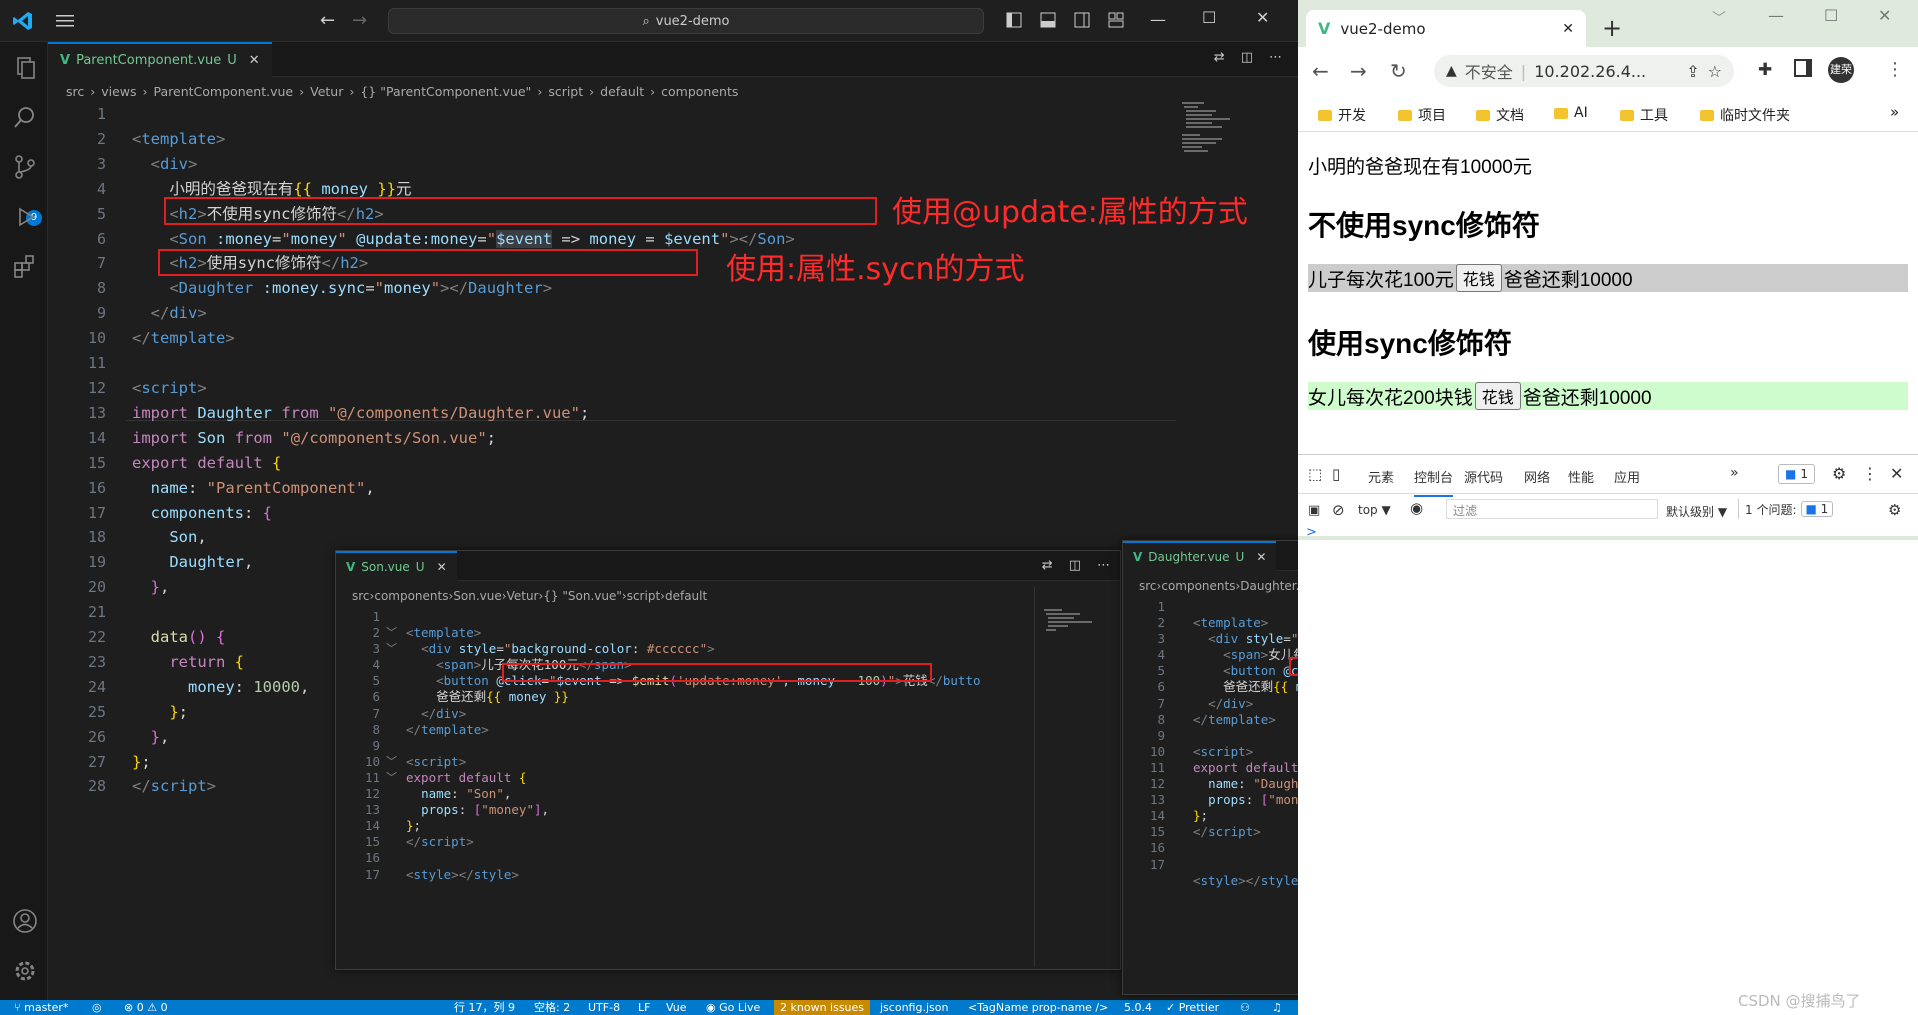 The image size is (1918, 1015). What do you see at coordinates (1796, 474) in the screenshot?
I see `issues-badge: ■ 1` at bounding box center [1796, 474].